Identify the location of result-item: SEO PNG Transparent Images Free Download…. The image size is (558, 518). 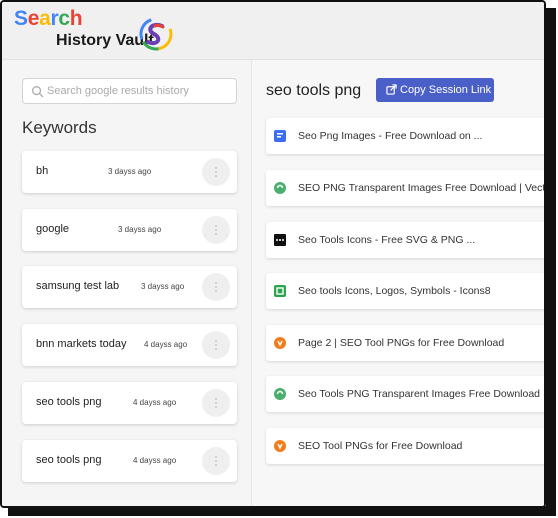
(405, 188).